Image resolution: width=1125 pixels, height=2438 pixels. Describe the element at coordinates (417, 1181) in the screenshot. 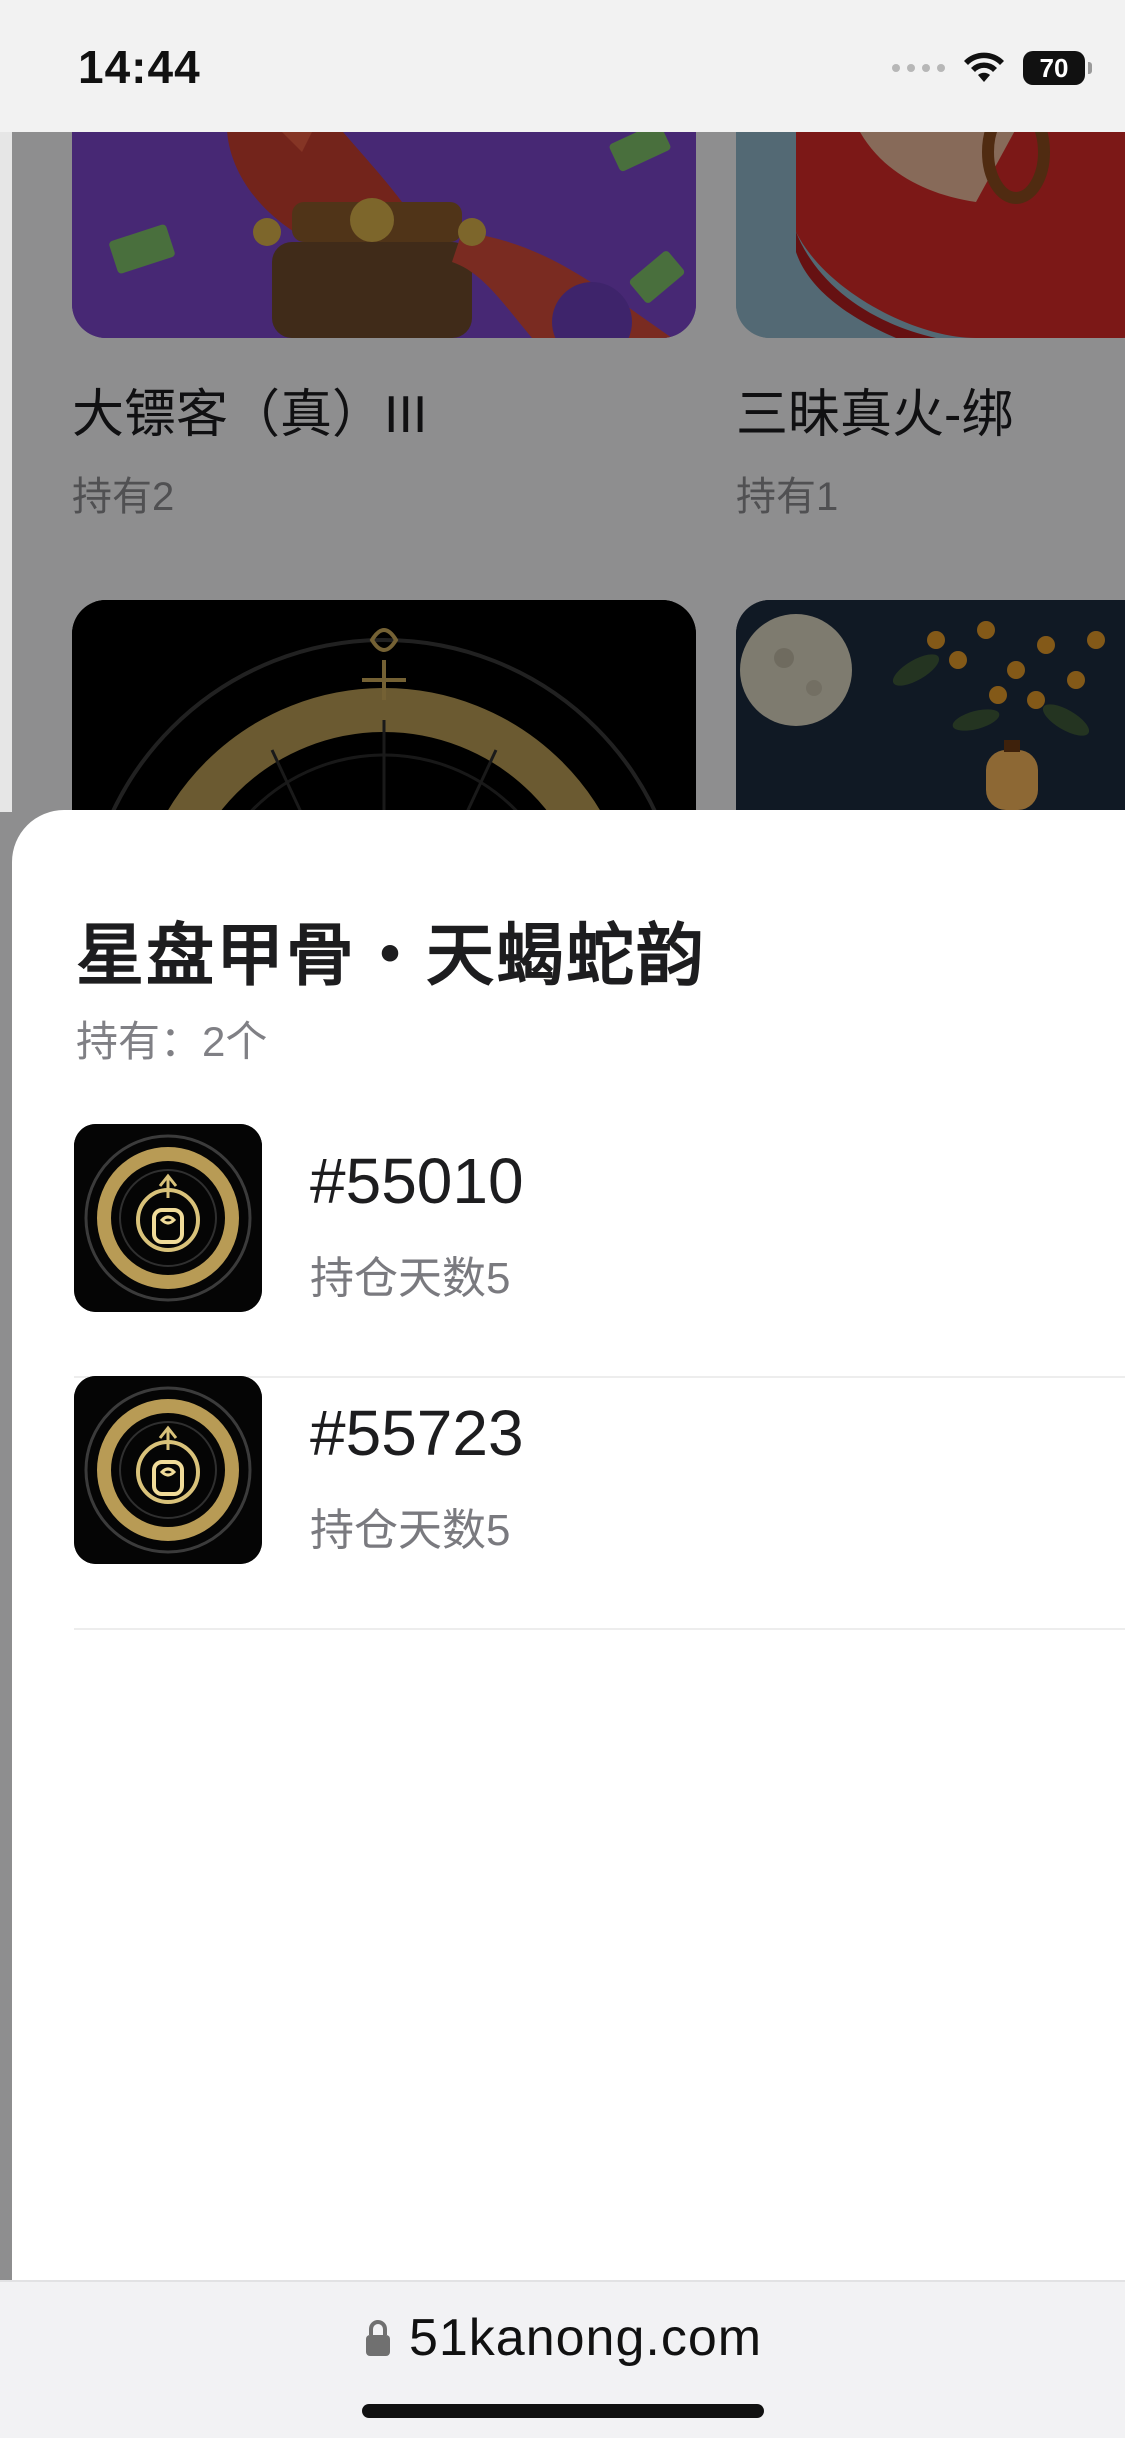

I see `holding-serial: #55010` at that location.